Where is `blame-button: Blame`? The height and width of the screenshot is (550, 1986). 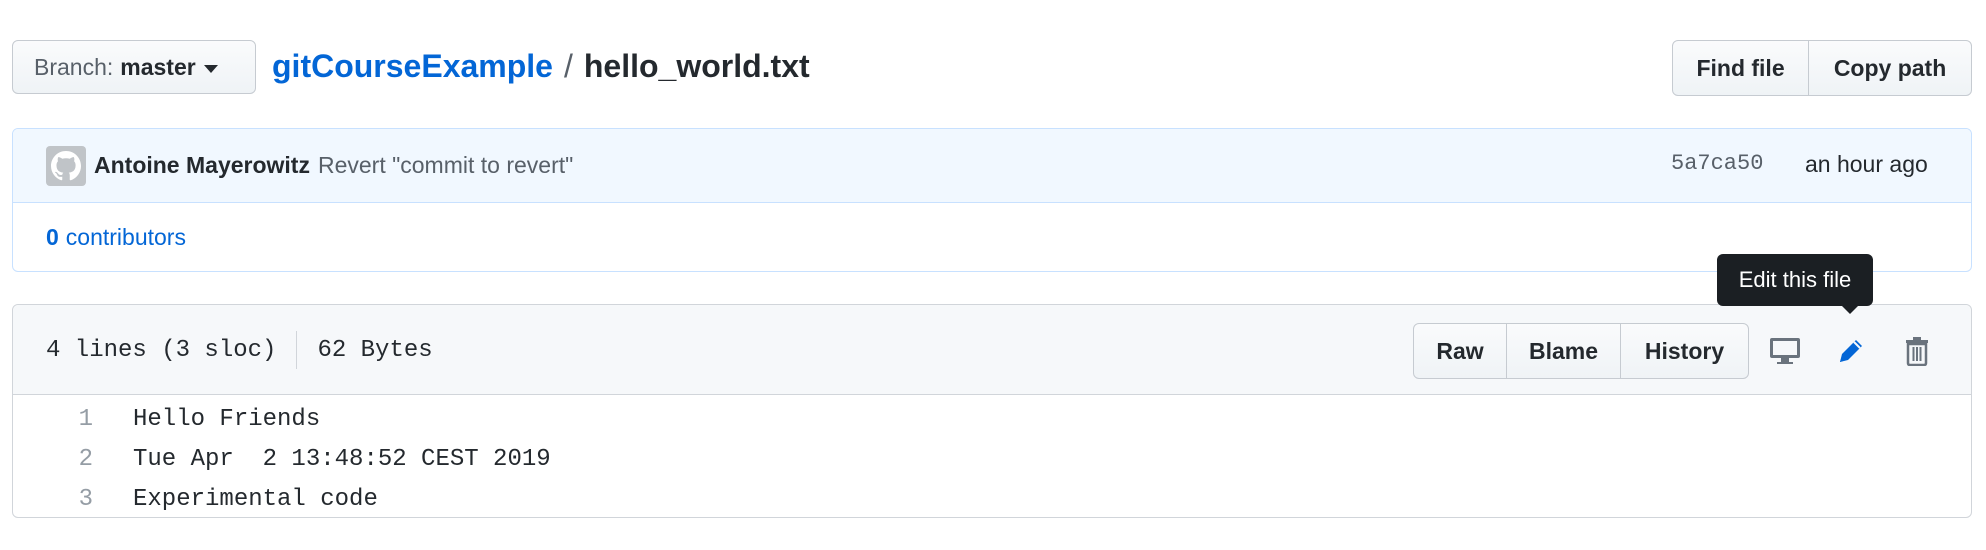
blame-button: Blame is located at coordinates (1563, 351).